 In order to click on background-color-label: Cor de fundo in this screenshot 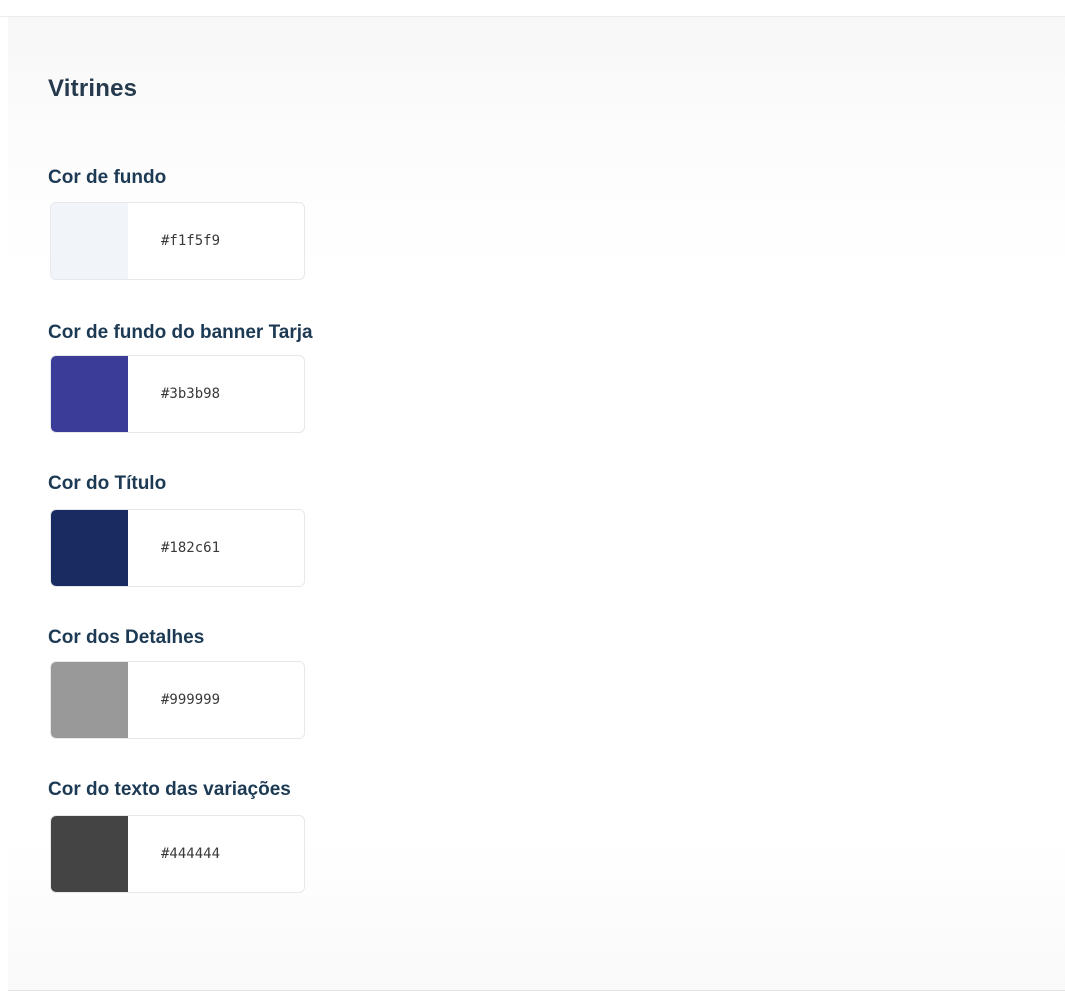, I will do `click(107, 177)`.